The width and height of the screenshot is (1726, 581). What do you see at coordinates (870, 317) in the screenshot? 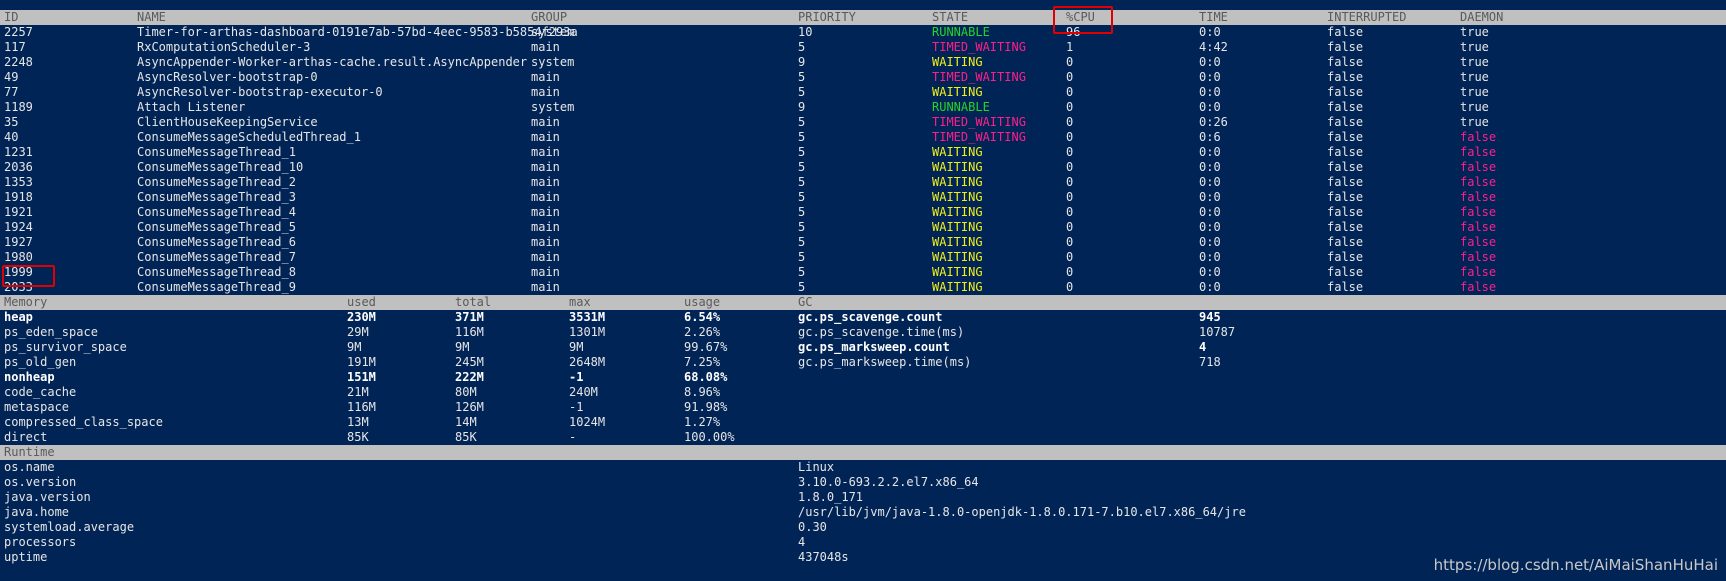
I see `gc-name-cell: gc.ps_scavenge.count` at bounding box center [870, 317].